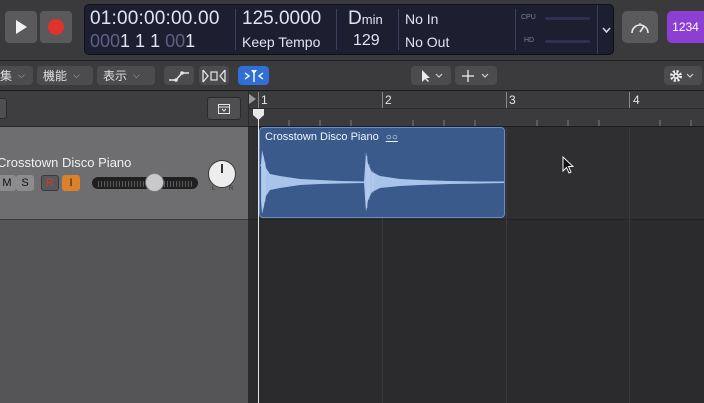 The image size is (704, 403). Describe the element at coordinates (529, 40) in the screenshot. I see `hd-label: HD` at that location.